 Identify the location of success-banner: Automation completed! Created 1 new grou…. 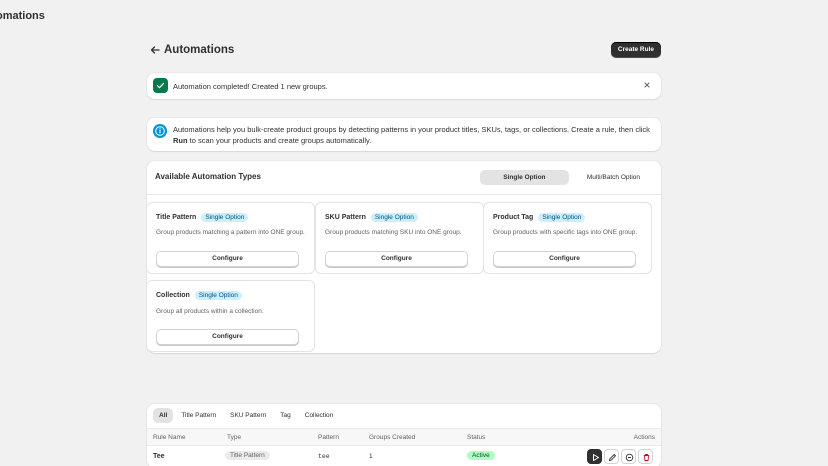
(404, 86).